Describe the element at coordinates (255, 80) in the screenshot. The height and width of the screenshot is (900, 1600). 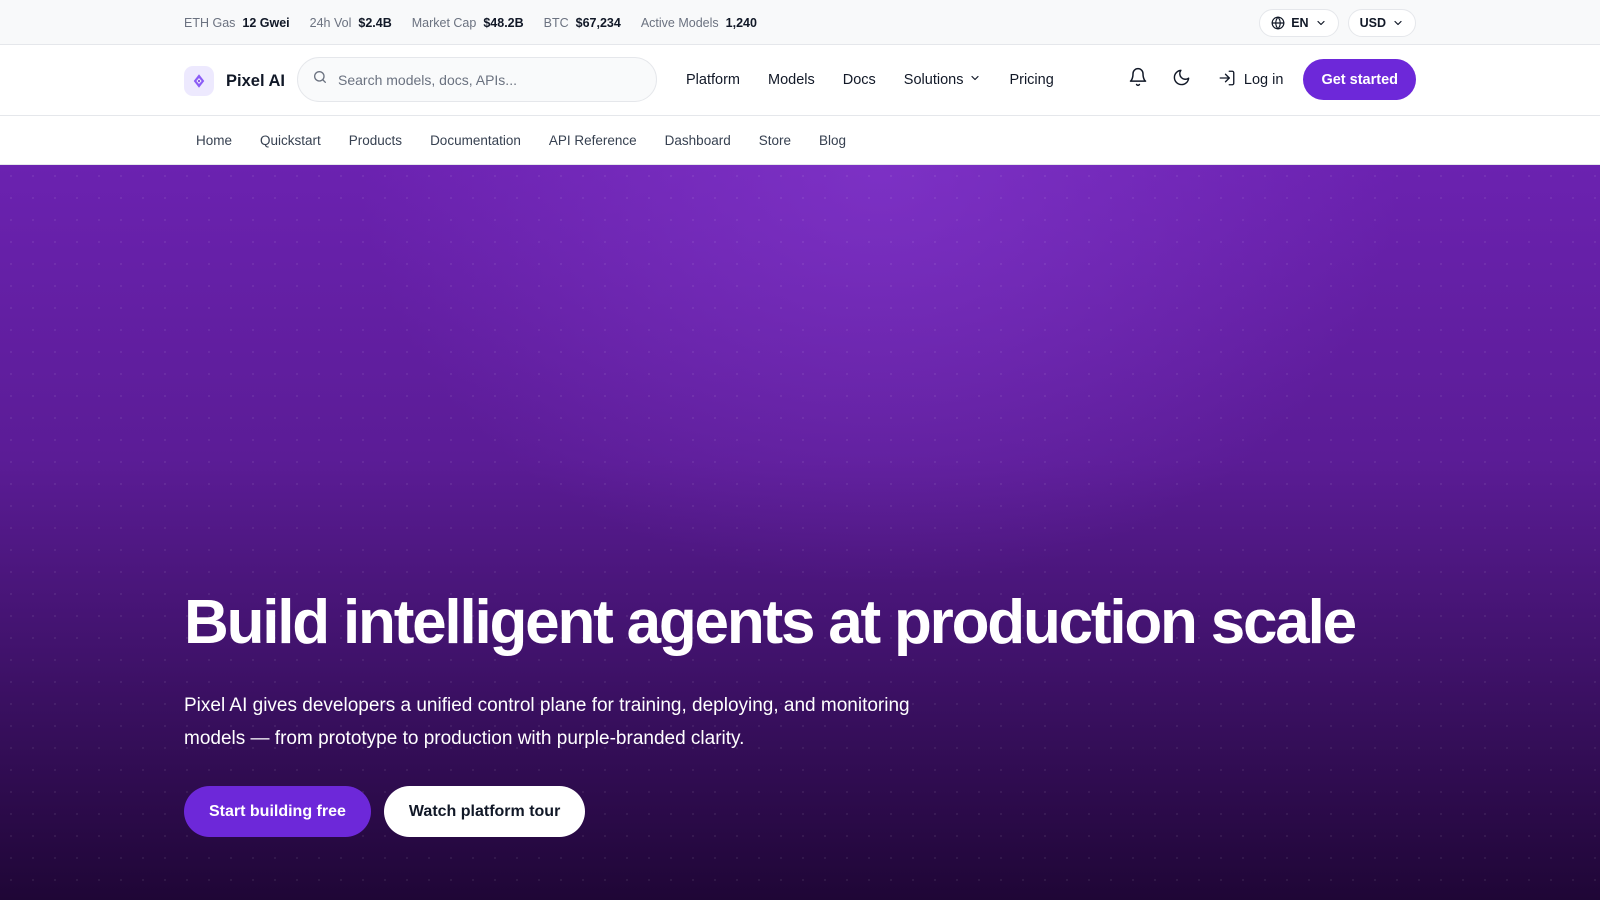
I see `brand-name: Pixel AI` at that location.